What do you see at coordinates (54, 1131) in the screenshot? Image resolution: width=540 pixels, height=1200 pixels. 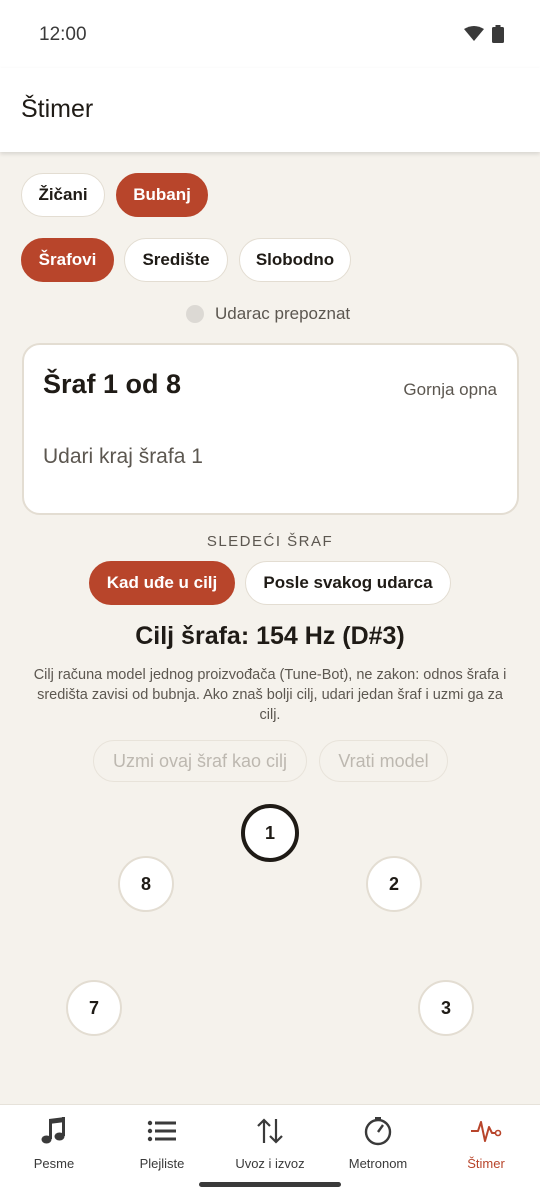 I see `music-note-icon` at bounding box center [54, 1131].